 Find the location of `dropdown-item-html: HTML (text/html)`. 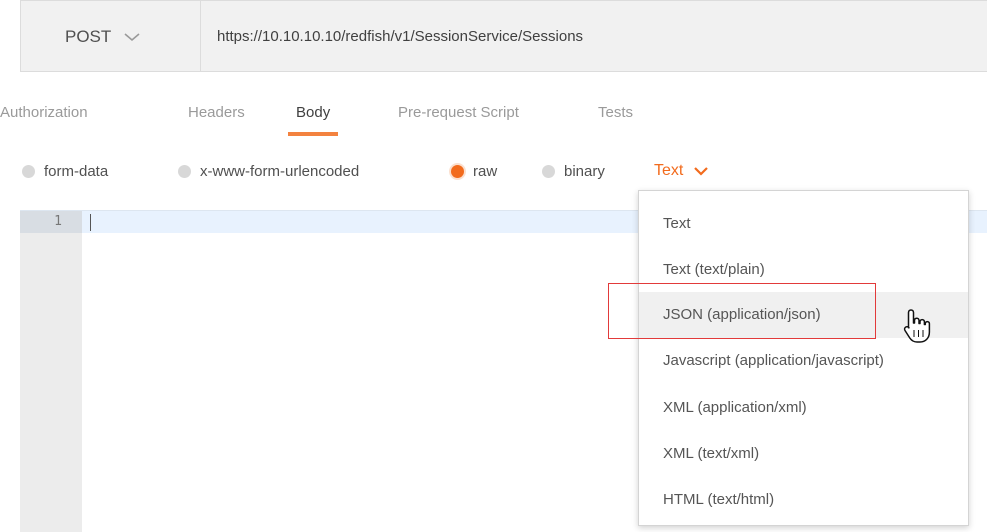

dropdown-item-html: HTML (text/html) is located at coordinates (803, 500).